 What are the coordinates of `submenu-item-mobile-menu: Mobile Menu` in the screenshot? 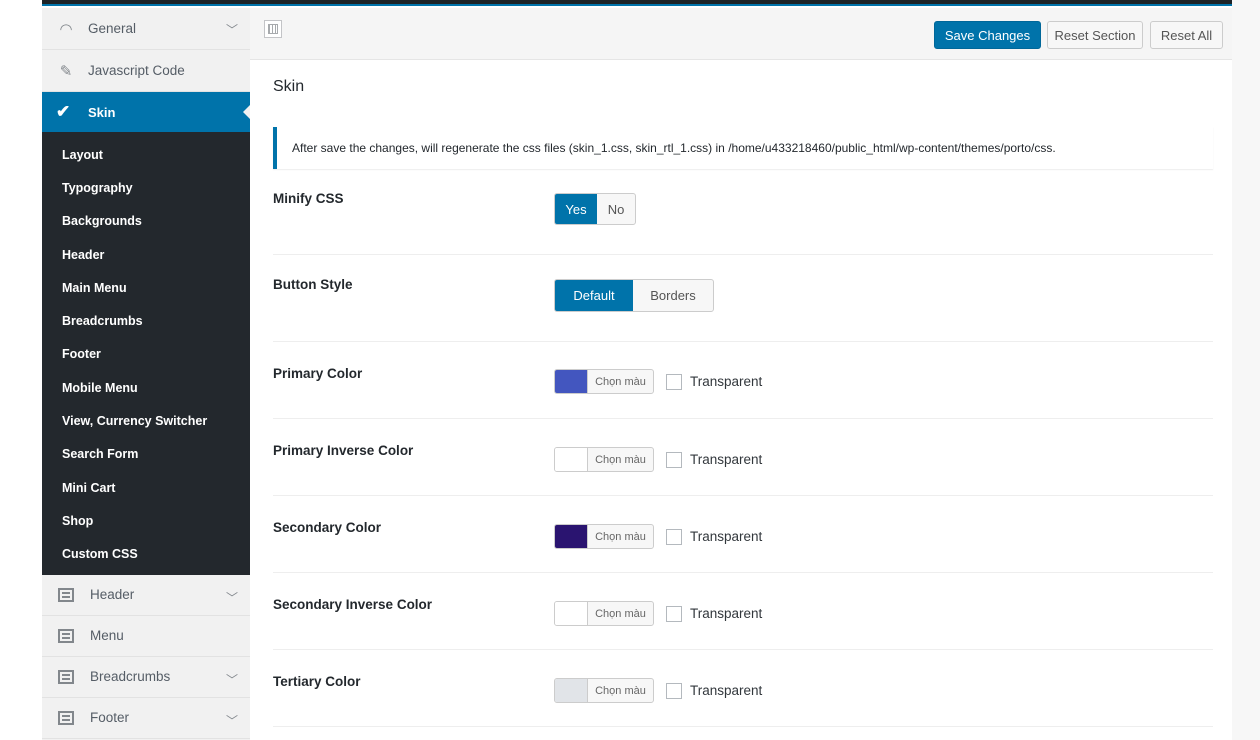 It's located at (146, 387).